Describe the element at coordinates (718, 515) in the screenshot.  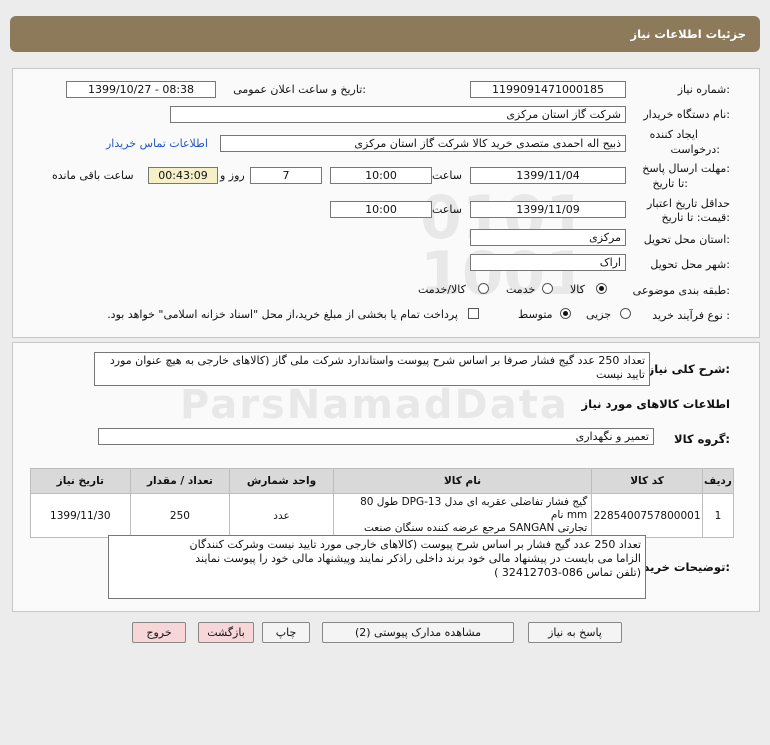
I see `row-index: 1` at that location.